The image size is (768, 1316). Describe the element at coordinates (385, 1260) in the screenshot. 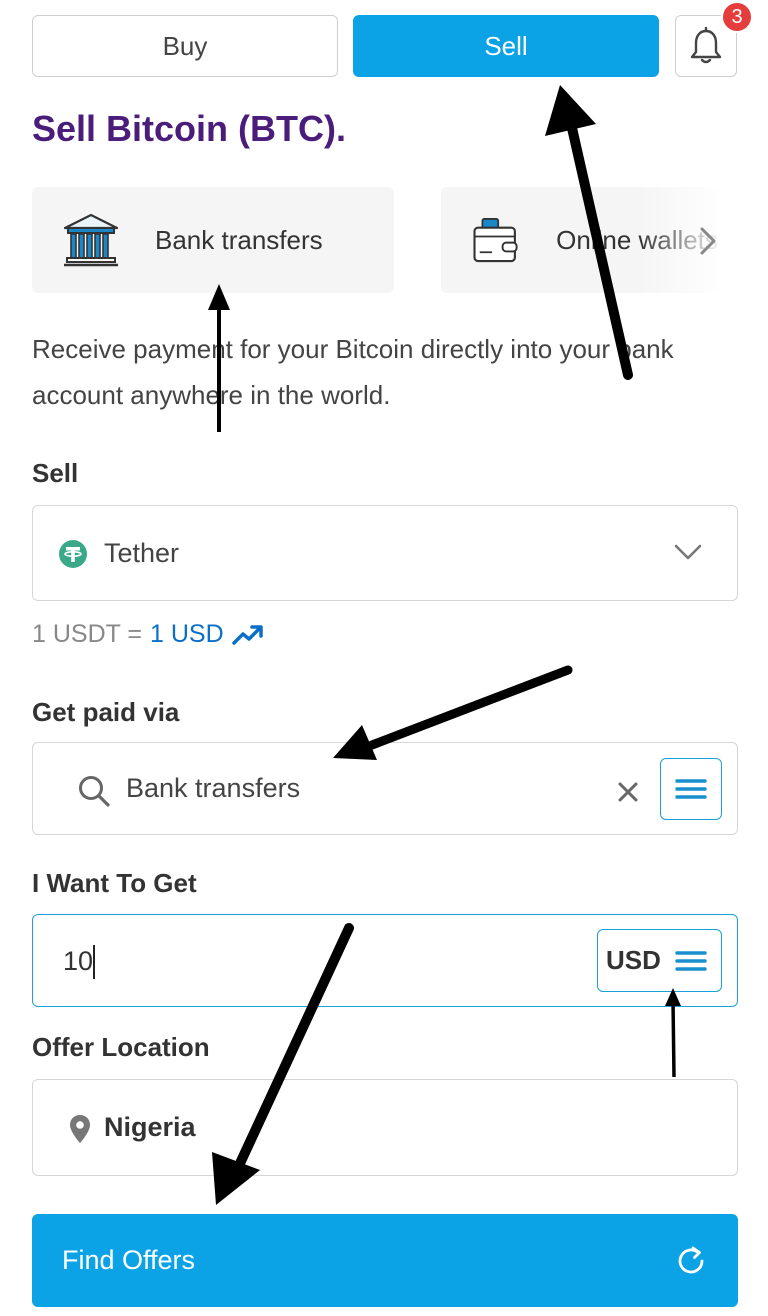

I see `find-offers-button: Find Offers` at that location.